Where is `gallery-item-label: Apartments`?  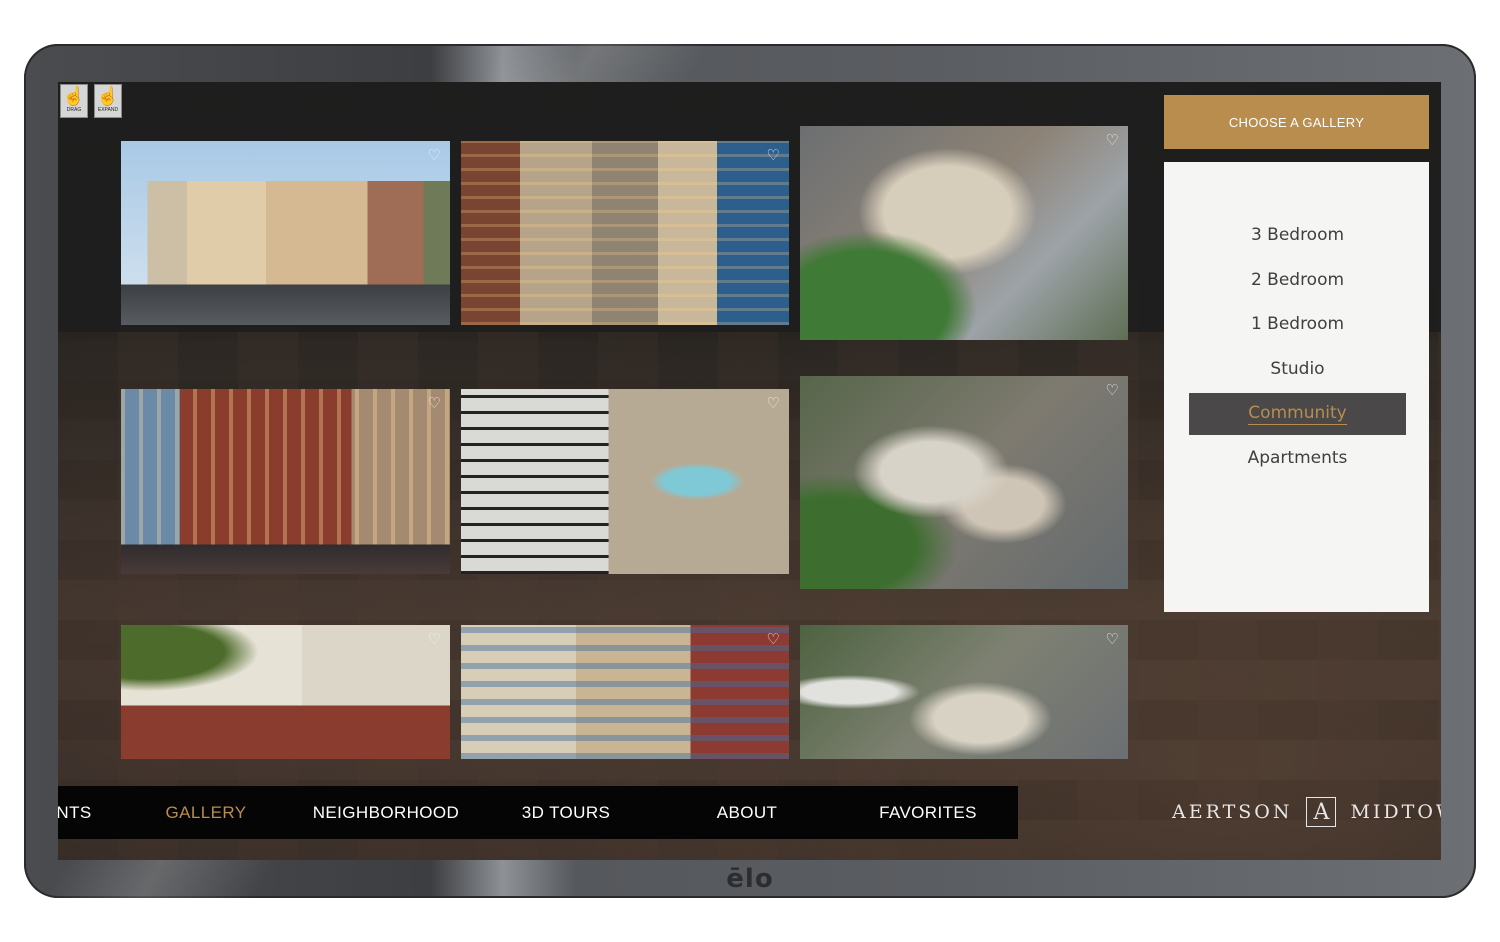 gallery-item-label: Apartments is located at coordinates (1297, 458).